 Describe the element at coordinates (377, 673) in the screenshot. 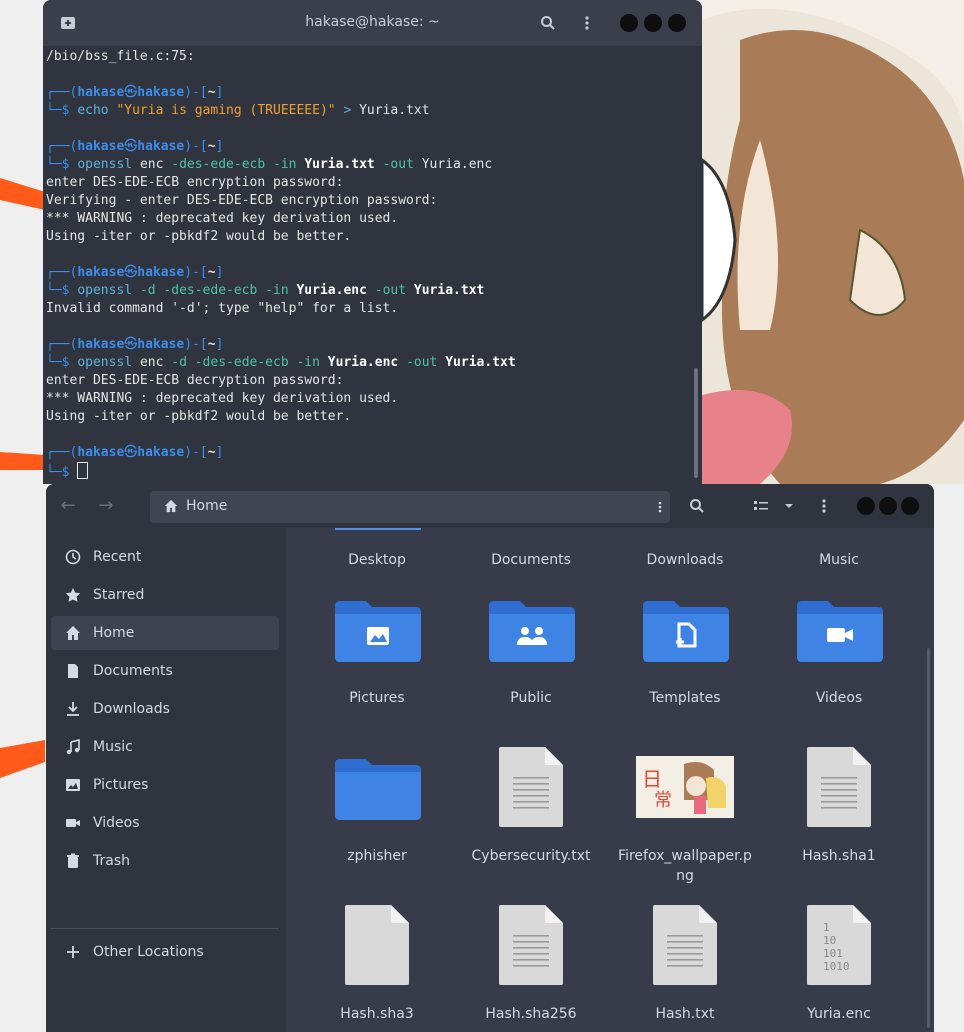

I see `file-item: Pictures` at that location.